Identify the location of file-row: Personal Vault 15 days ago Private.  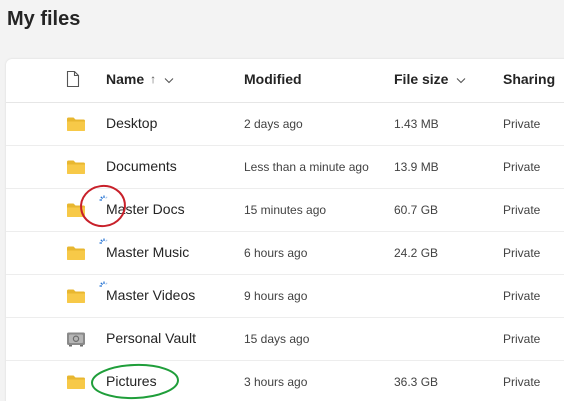
(285, 339).